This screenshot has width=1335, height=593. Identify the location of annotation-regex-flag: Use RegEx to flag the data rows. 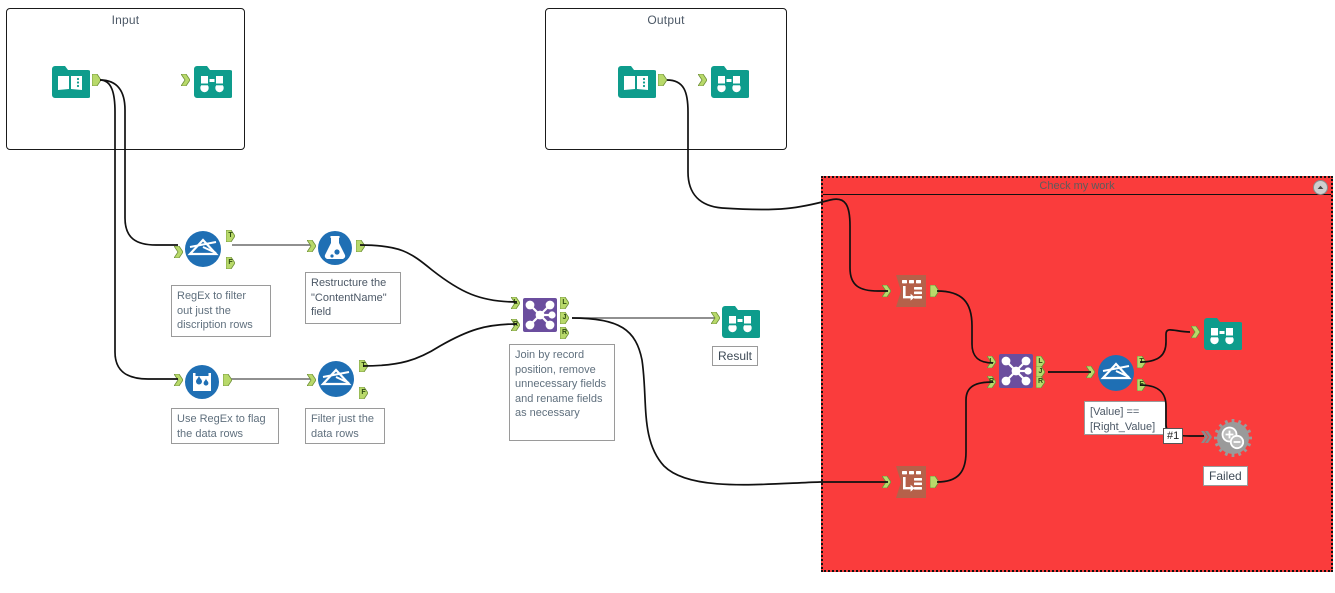
(225, 426).